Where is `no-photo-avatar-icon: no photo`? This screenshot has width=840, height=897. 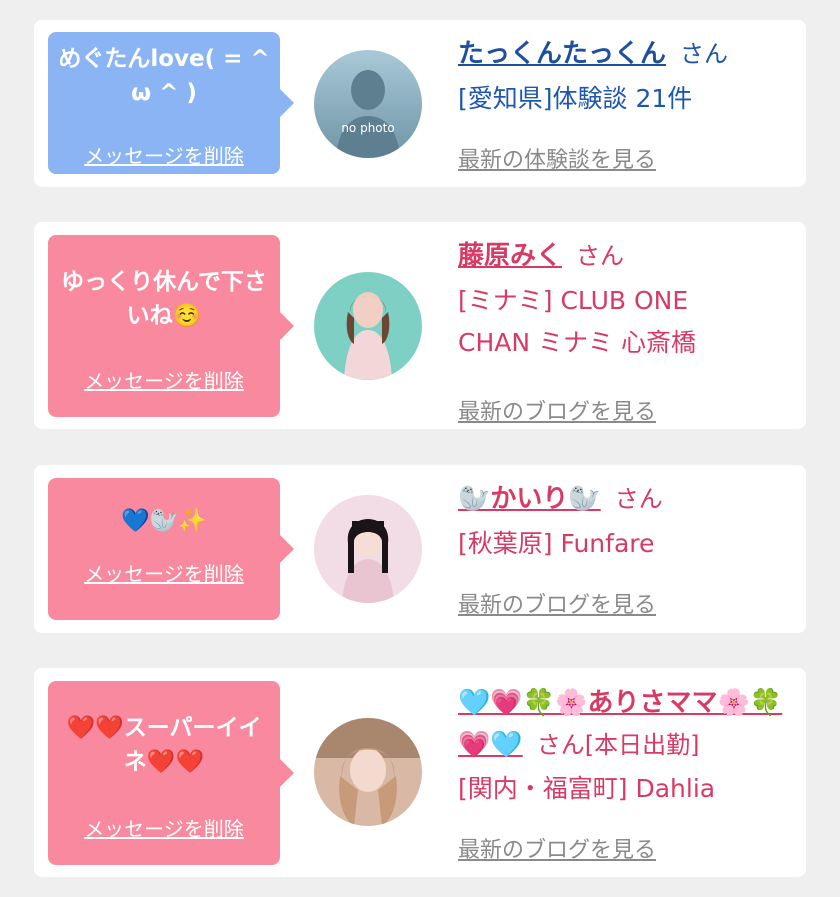 no-photo-avatar-icon: no photo is located at coordinates (368, 104).